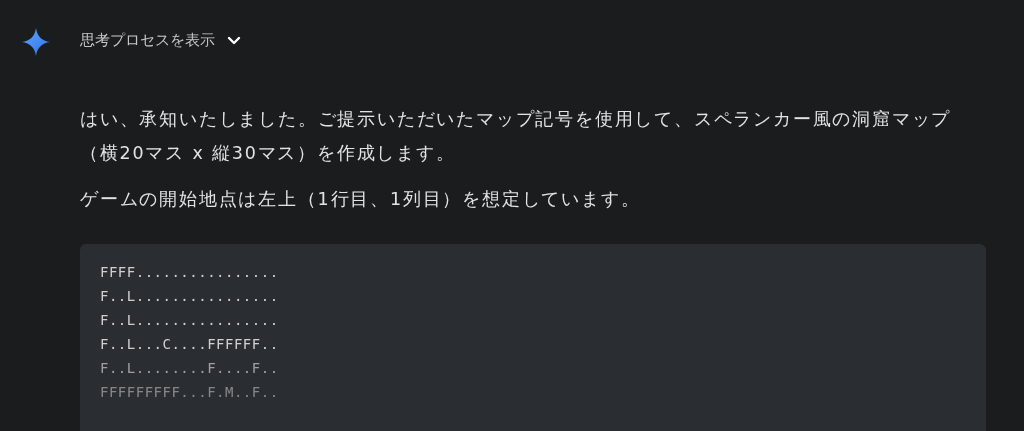 The width and height of the screenshot is (1024, 431). What do you see at coordinates (361, 199) in the screenshot?
I see `response-paragraph: ゲームの開始地点は左上（1行目、1列目）を想定しています。` at bounding box center [361, 199].